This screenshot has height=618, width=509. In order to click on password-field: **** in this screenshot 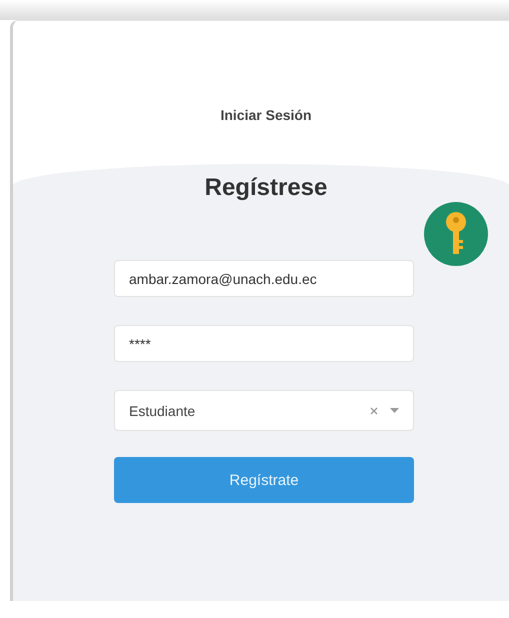, I will do `click(264, 343)`.